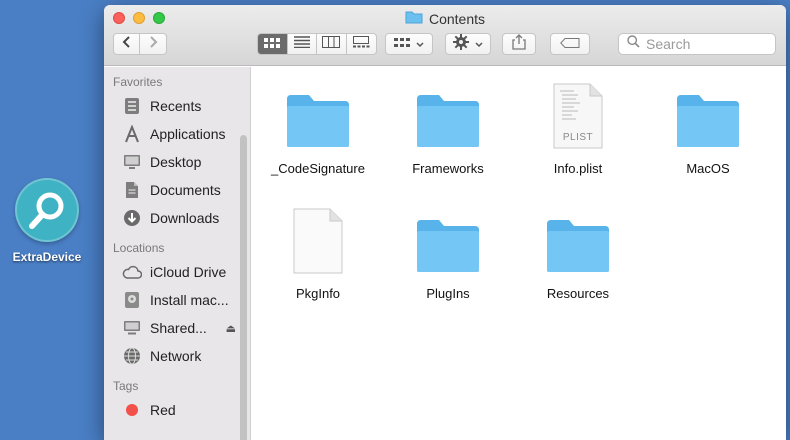  I want to click on search-icon, so click(633, 44).